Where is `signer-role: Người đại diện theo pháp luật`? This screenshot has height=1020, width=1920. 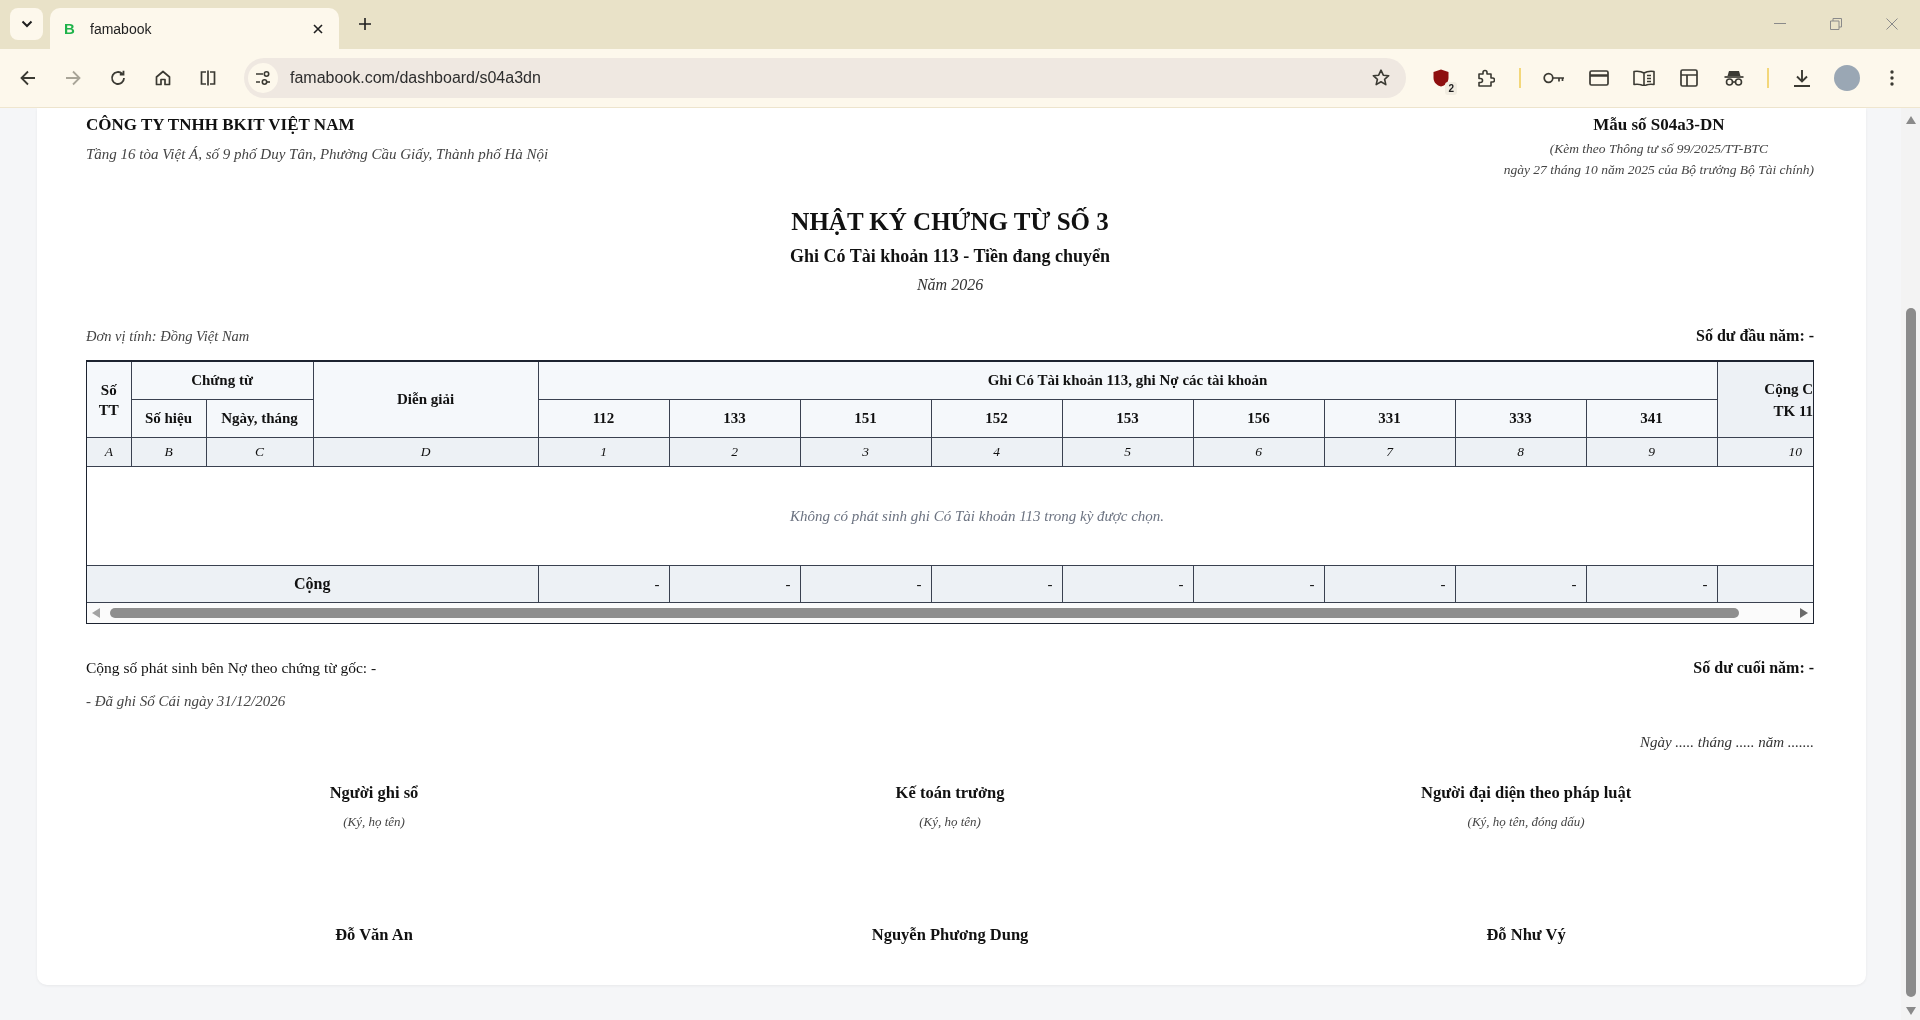
signer-role: Người đại diện theo pháp luật is located at coordinates (1526, 793).